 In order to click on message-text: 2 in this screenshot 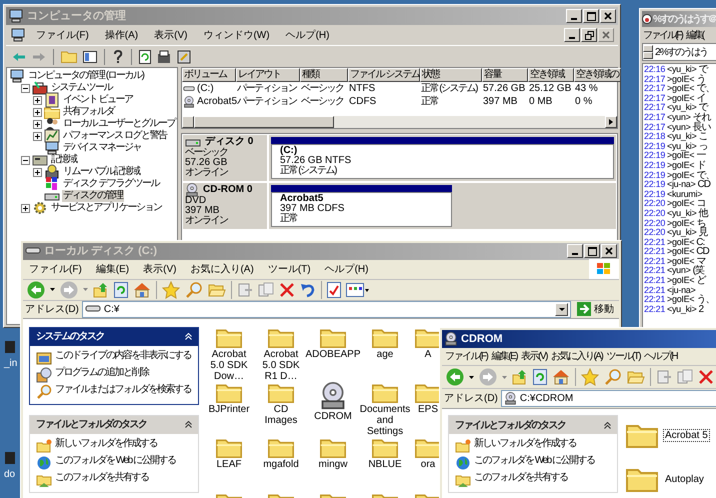, I will do `click(701, 309)`.